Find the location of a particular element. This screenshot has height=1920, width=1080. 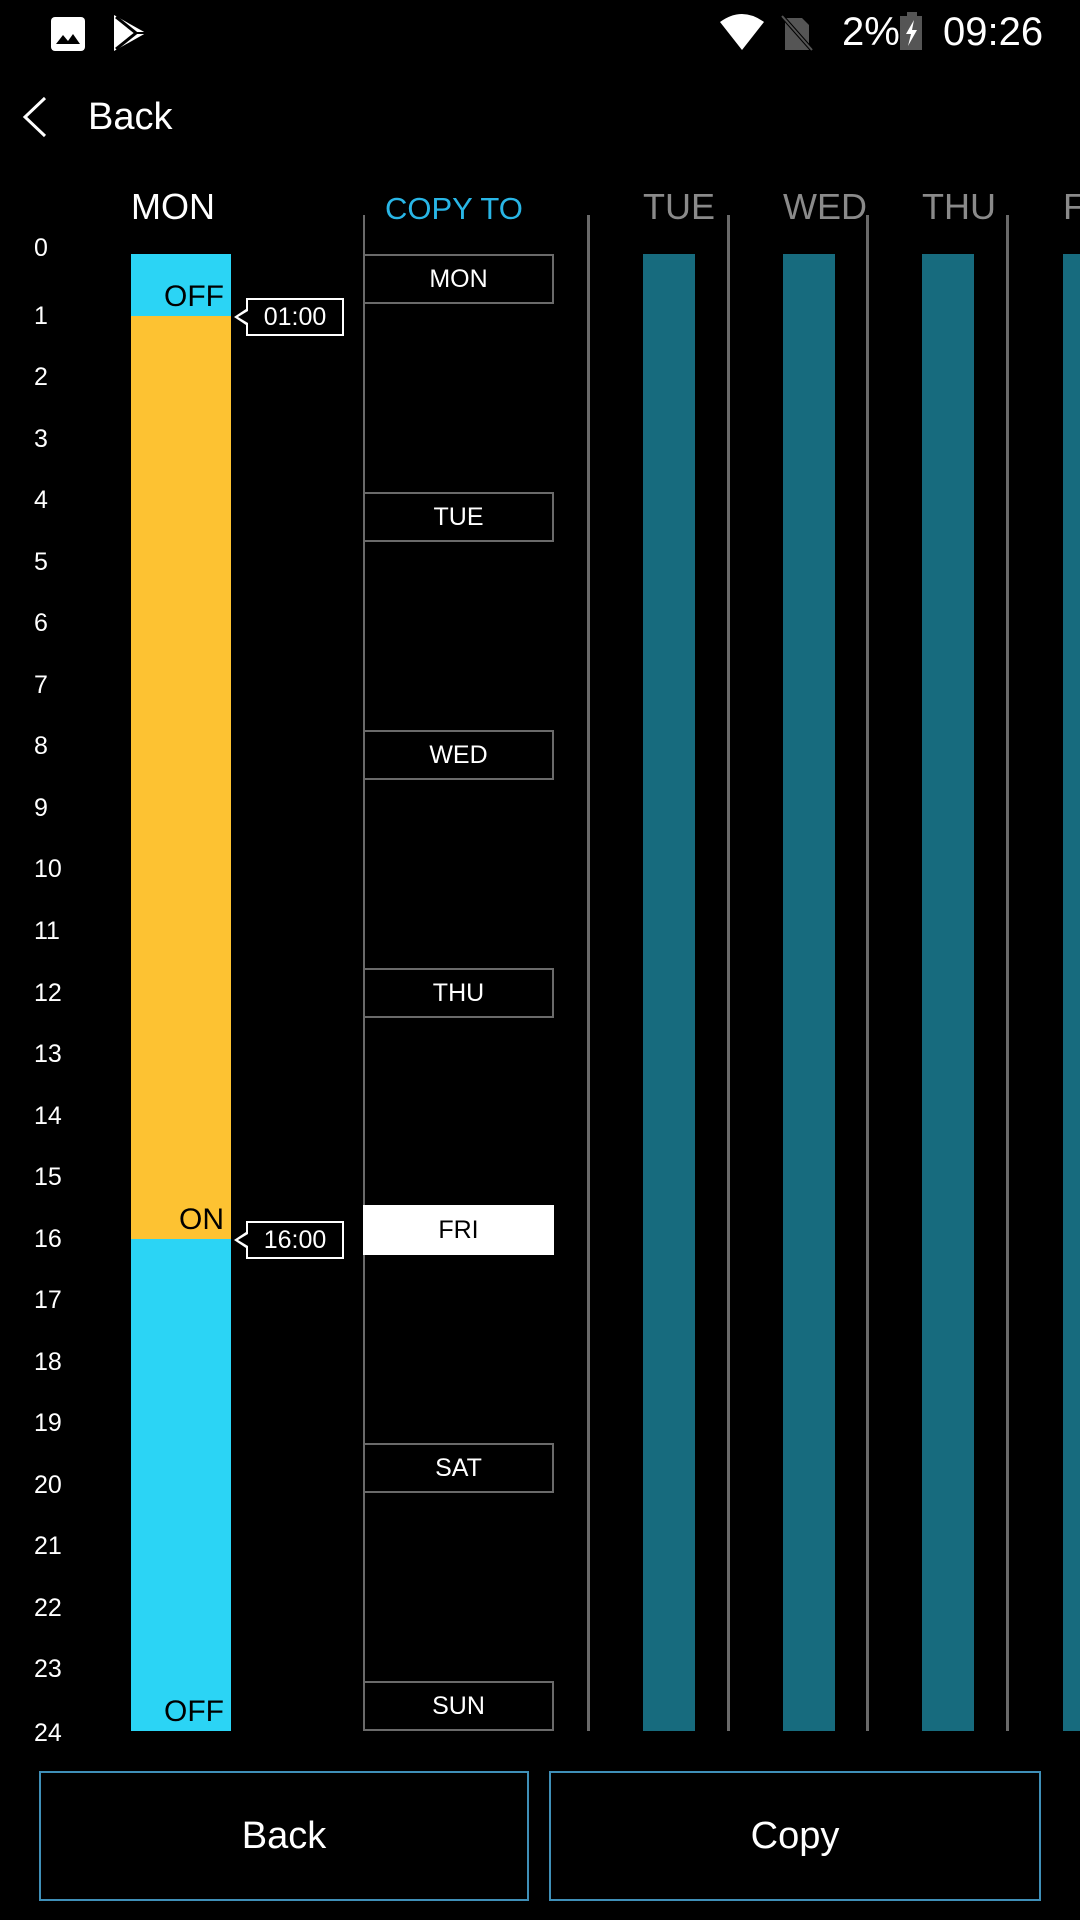

hour-label: 15 is located at coordinates (48, 1177).